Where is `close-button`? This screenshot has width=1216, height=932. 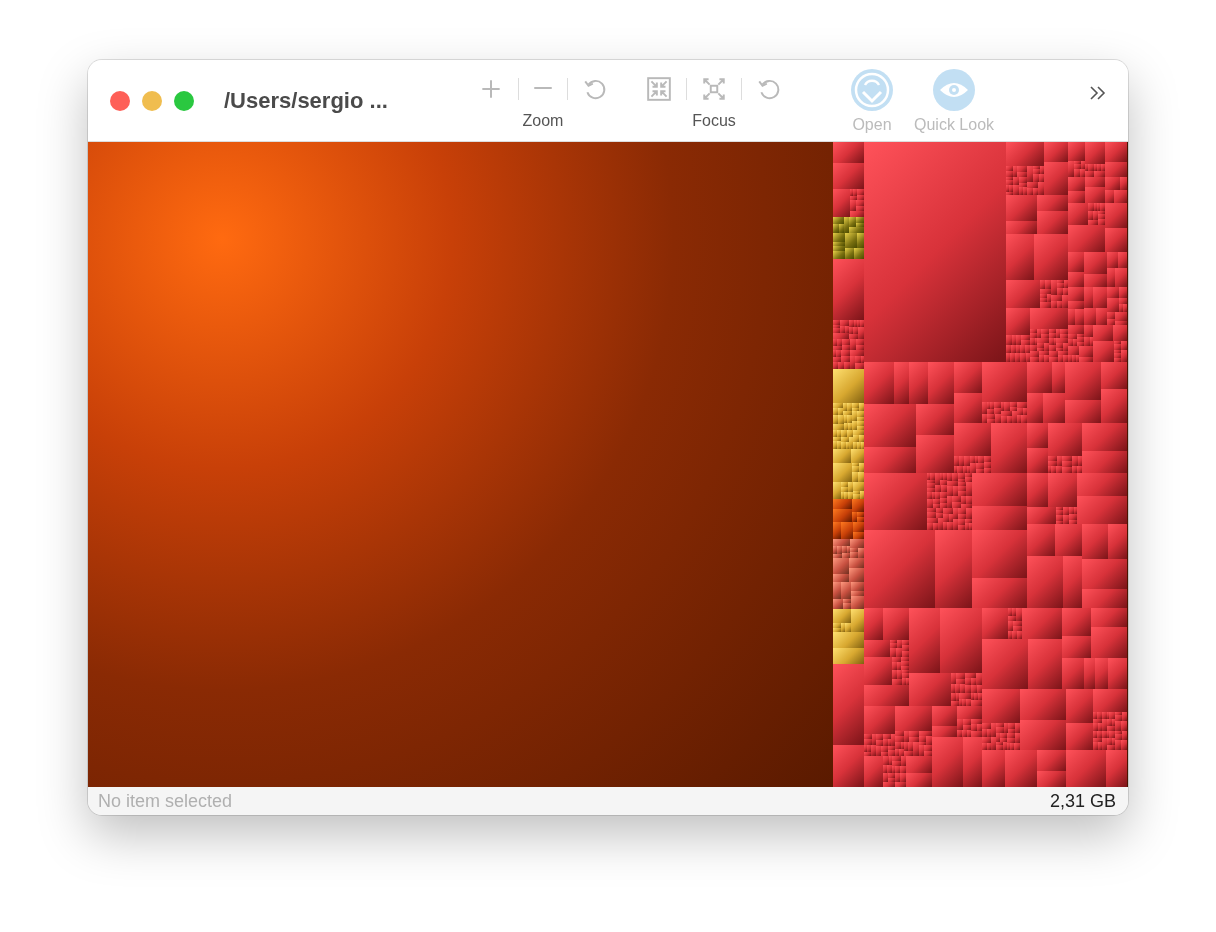 close-button is located at coordinates (120, 100).